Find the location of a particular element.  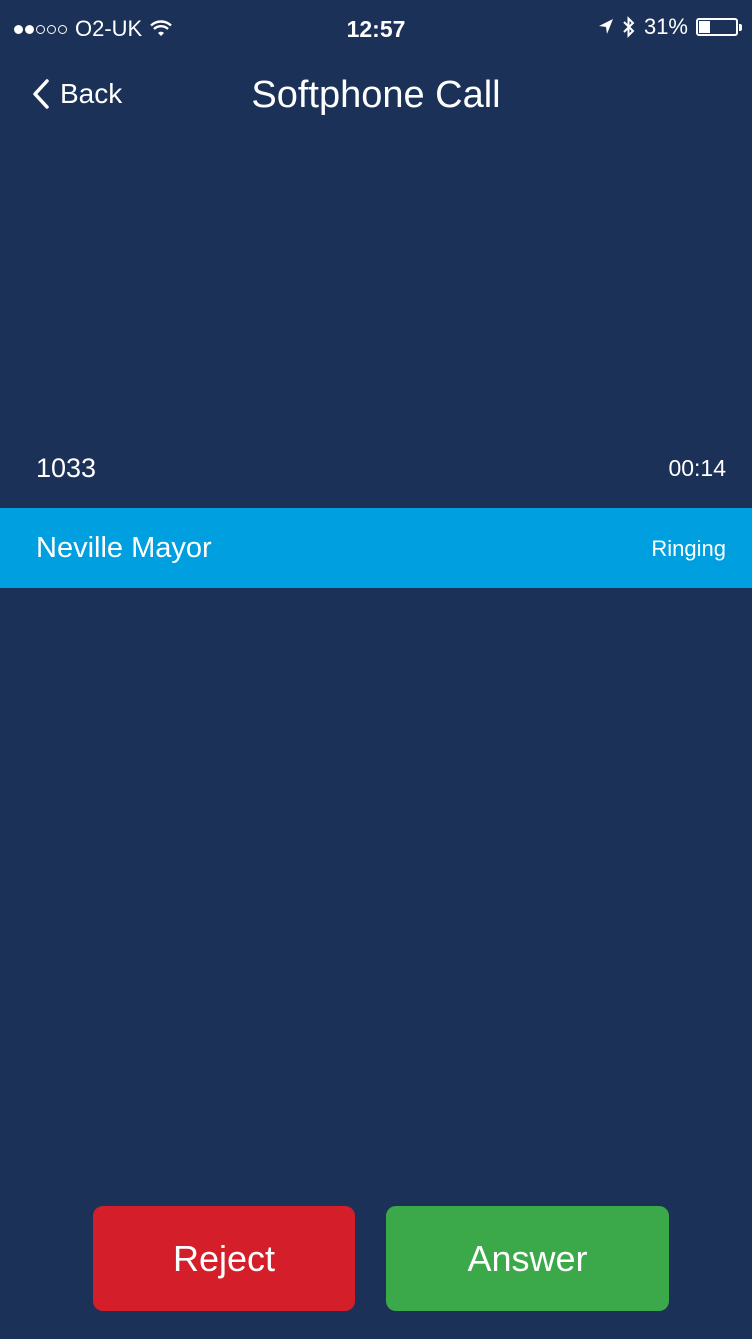

page-title: Softphone Call is located at coordinates (376, 95).